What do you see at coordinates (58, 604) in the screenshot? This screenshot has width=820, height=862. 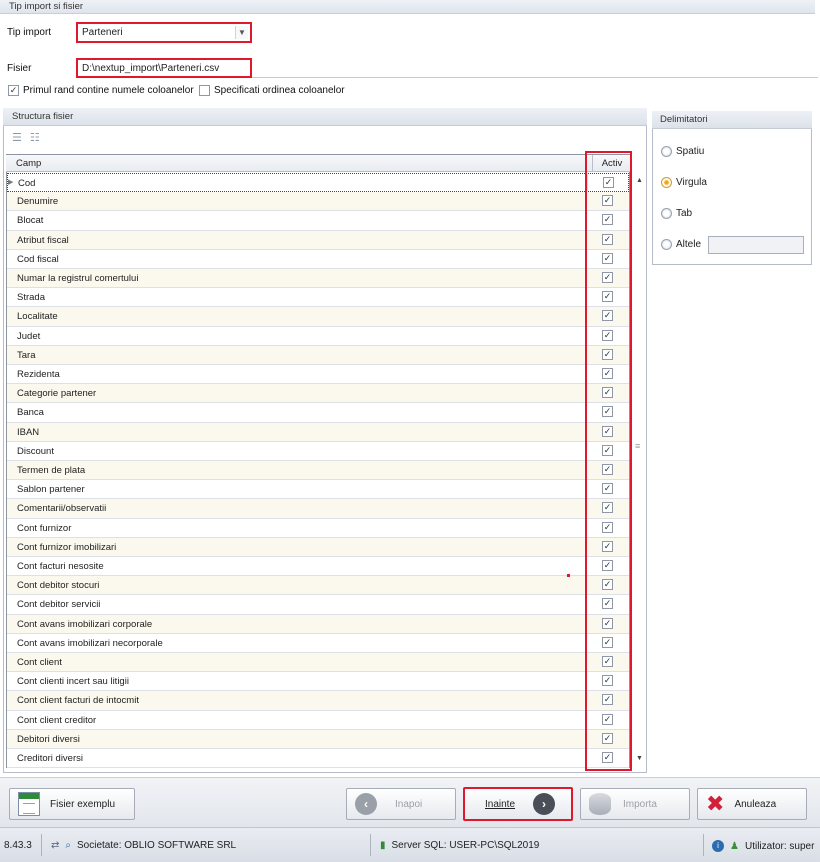 I see `camp-cell: Cont debitor servicii` at bounding box center [58, 604].